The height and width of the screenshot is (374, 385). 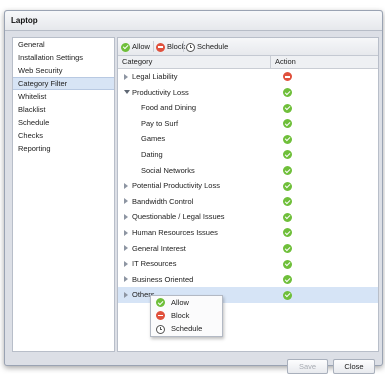 What do you see at coordinates (63, 44) in the screenshot?
I see `sidebar-item-general: General` at bounding box center [63, 44].